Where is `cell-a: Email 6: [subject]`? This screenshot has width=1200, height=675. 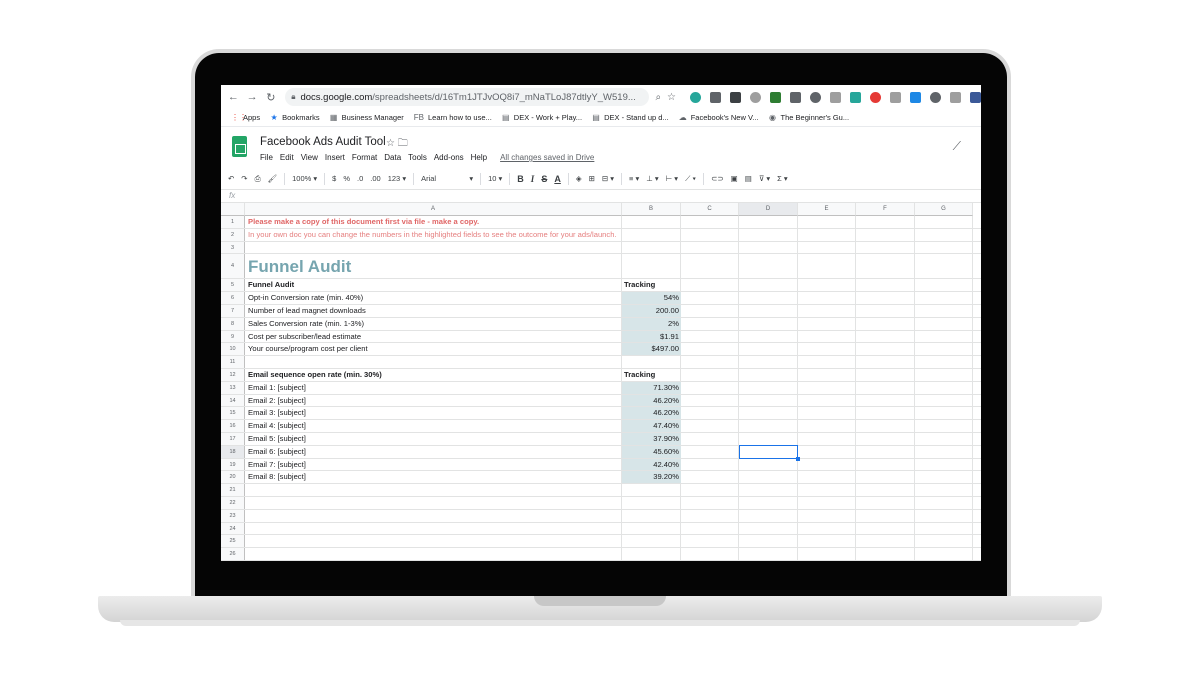
cell-a: Email 6: [subject] is located at coordinates (277, 452).